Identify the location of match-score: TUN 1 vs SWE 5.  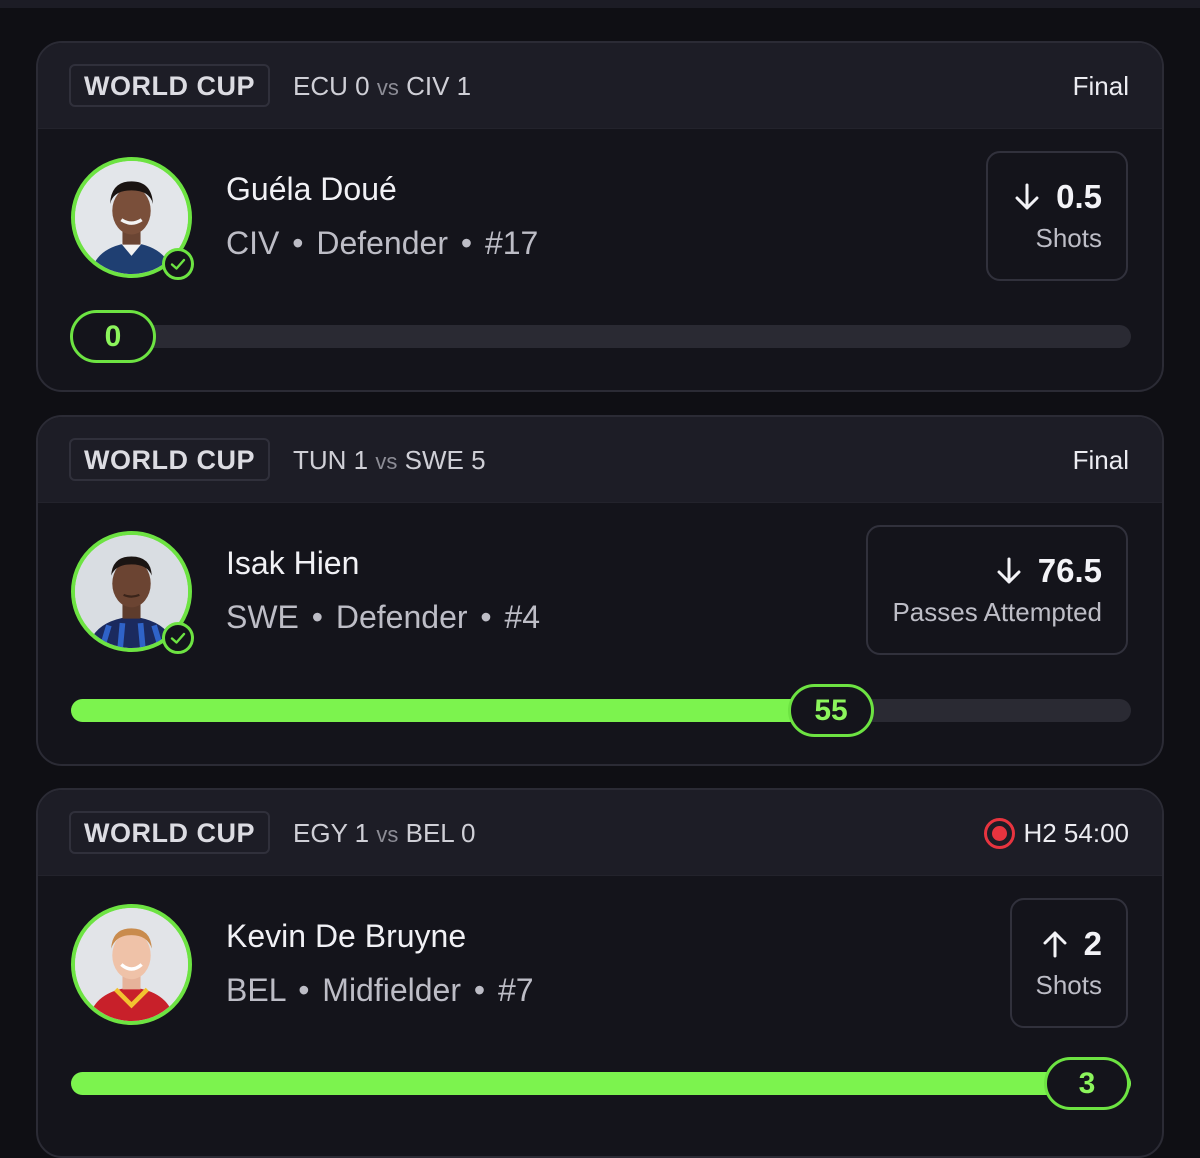
(389, 461).